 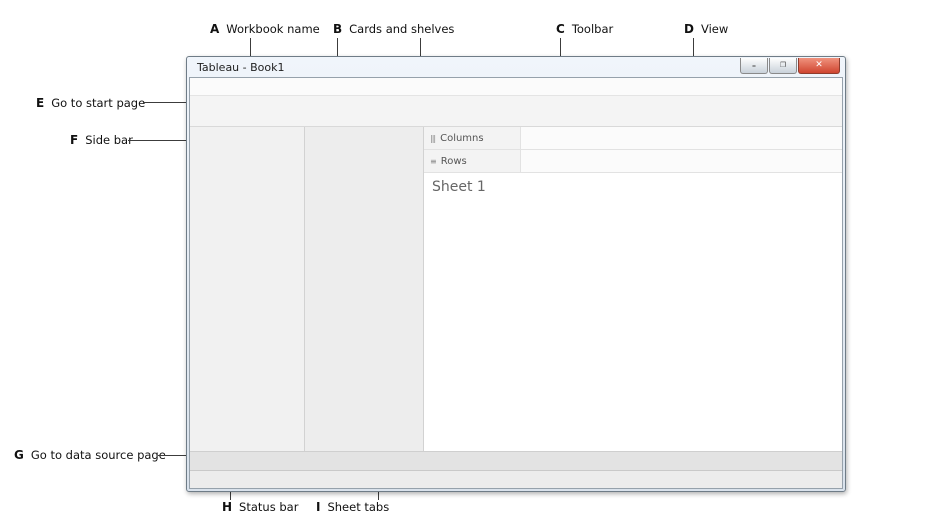 I want to click on columns-shelf: ||| Columns, so click(x=633, y=138).